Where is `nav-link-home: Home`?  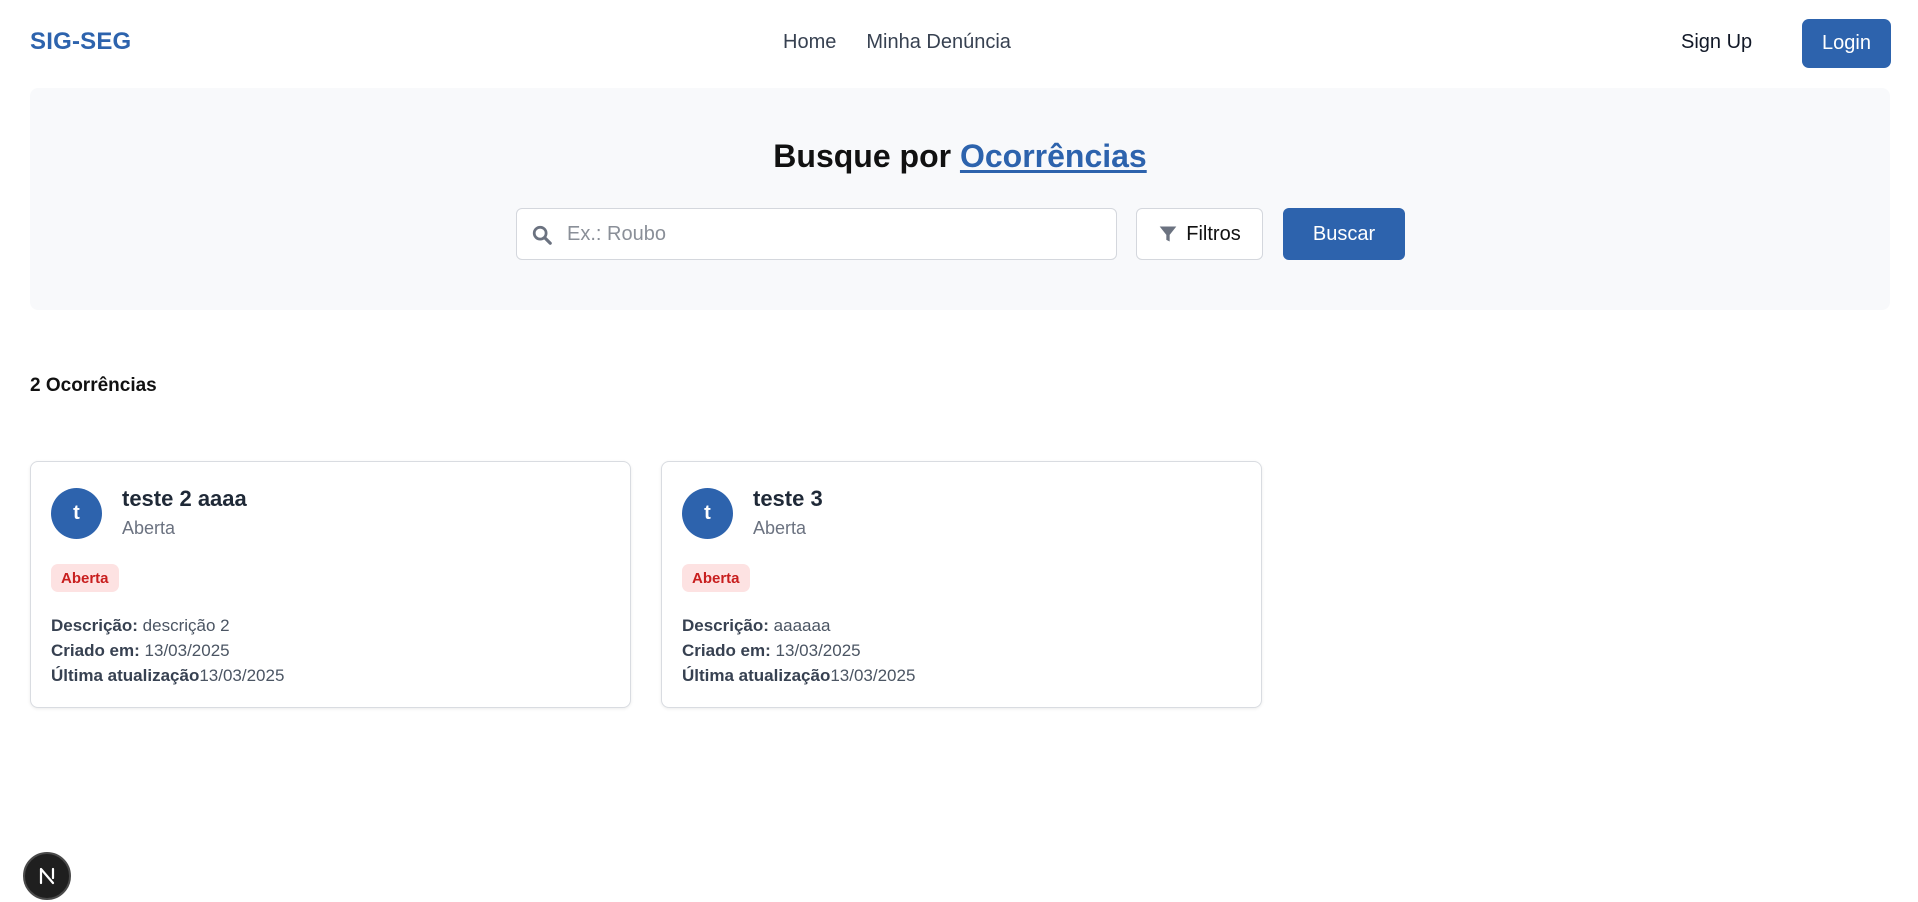 nav-link-home: Home is located at coordinates (809, 42).